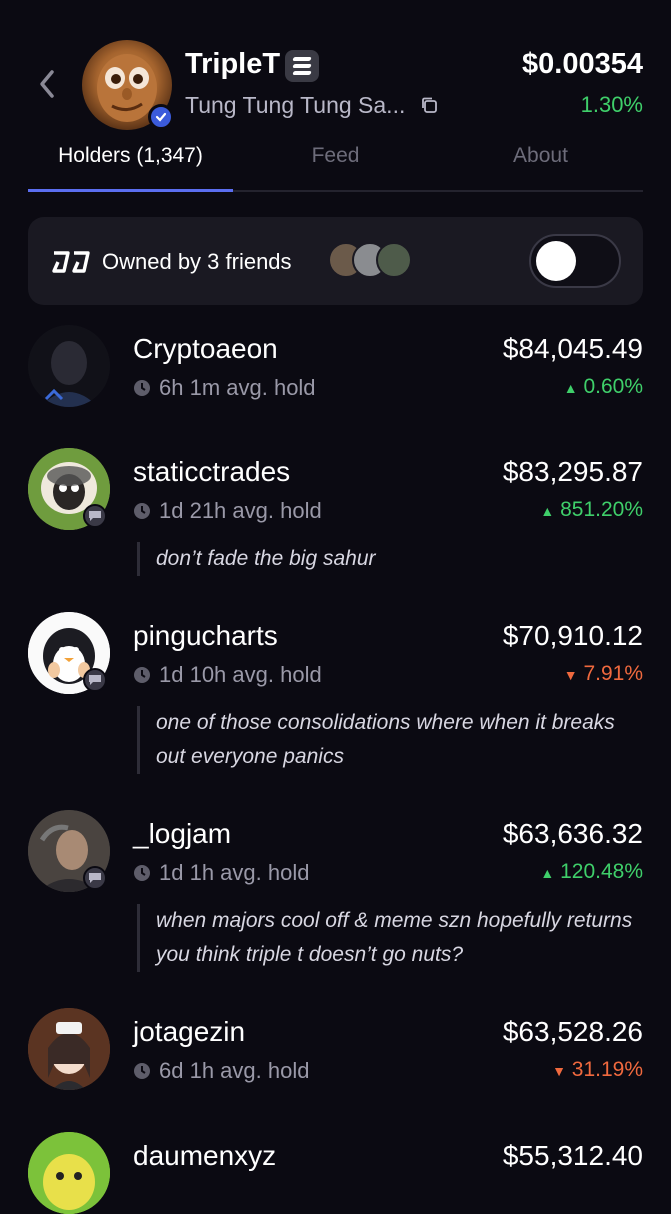 This screenshot has width=671, height=1214. I want to click on hold-text: 1d 1h avg. hold, so click(234, 872).